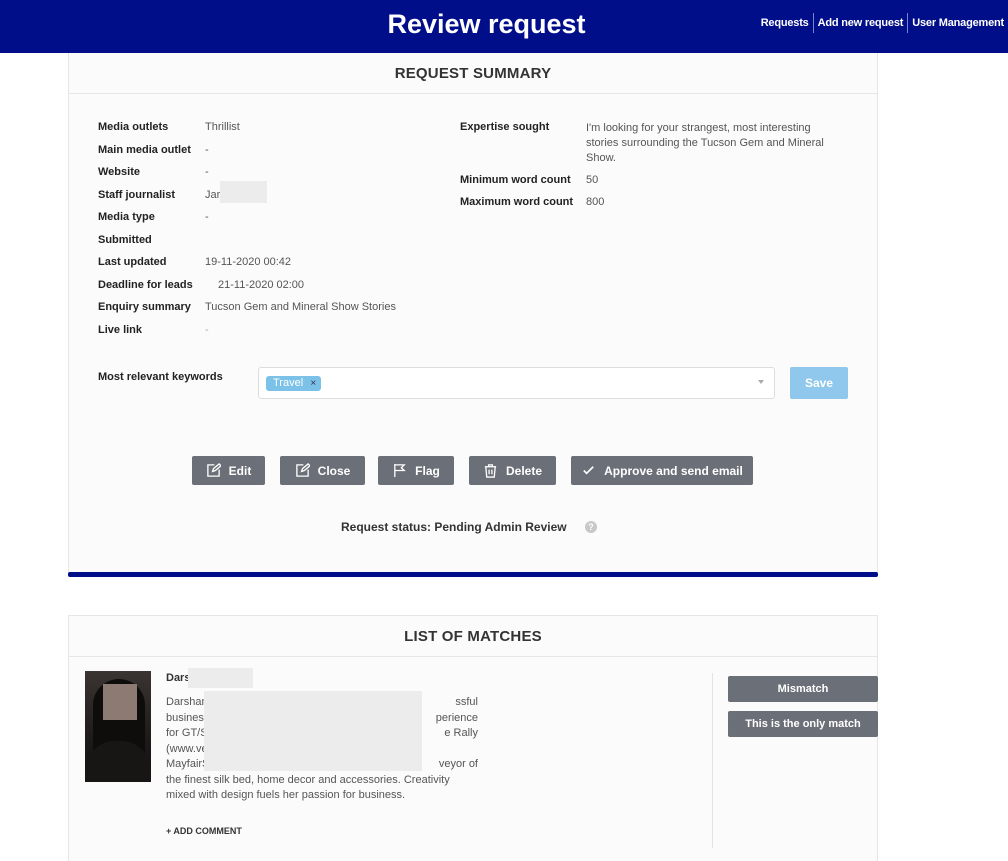  Describe the element at coordinates (516, 383) in the screenshot. I see `keywords-select: Travel ×` at that location.